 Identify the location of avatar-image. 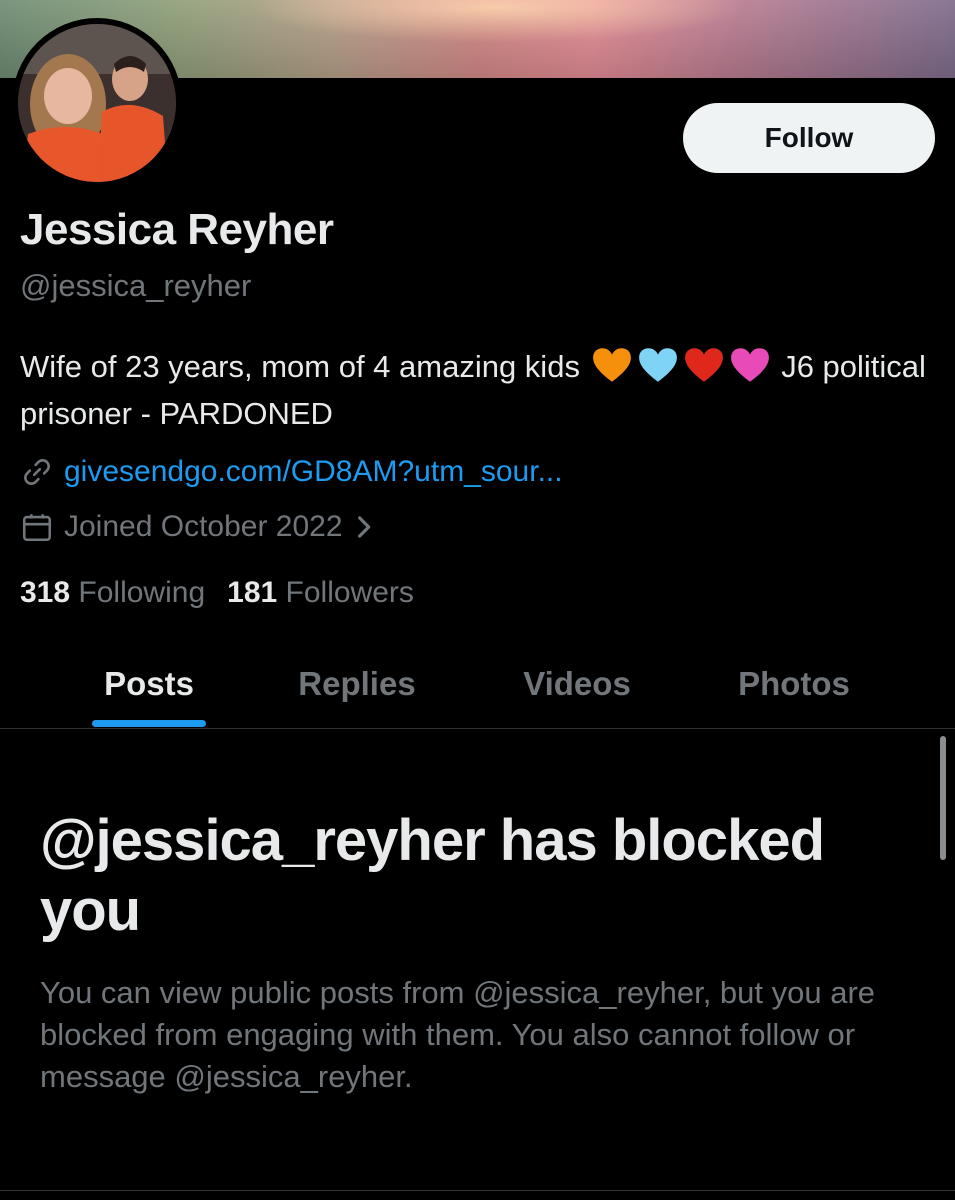
(97, 103).